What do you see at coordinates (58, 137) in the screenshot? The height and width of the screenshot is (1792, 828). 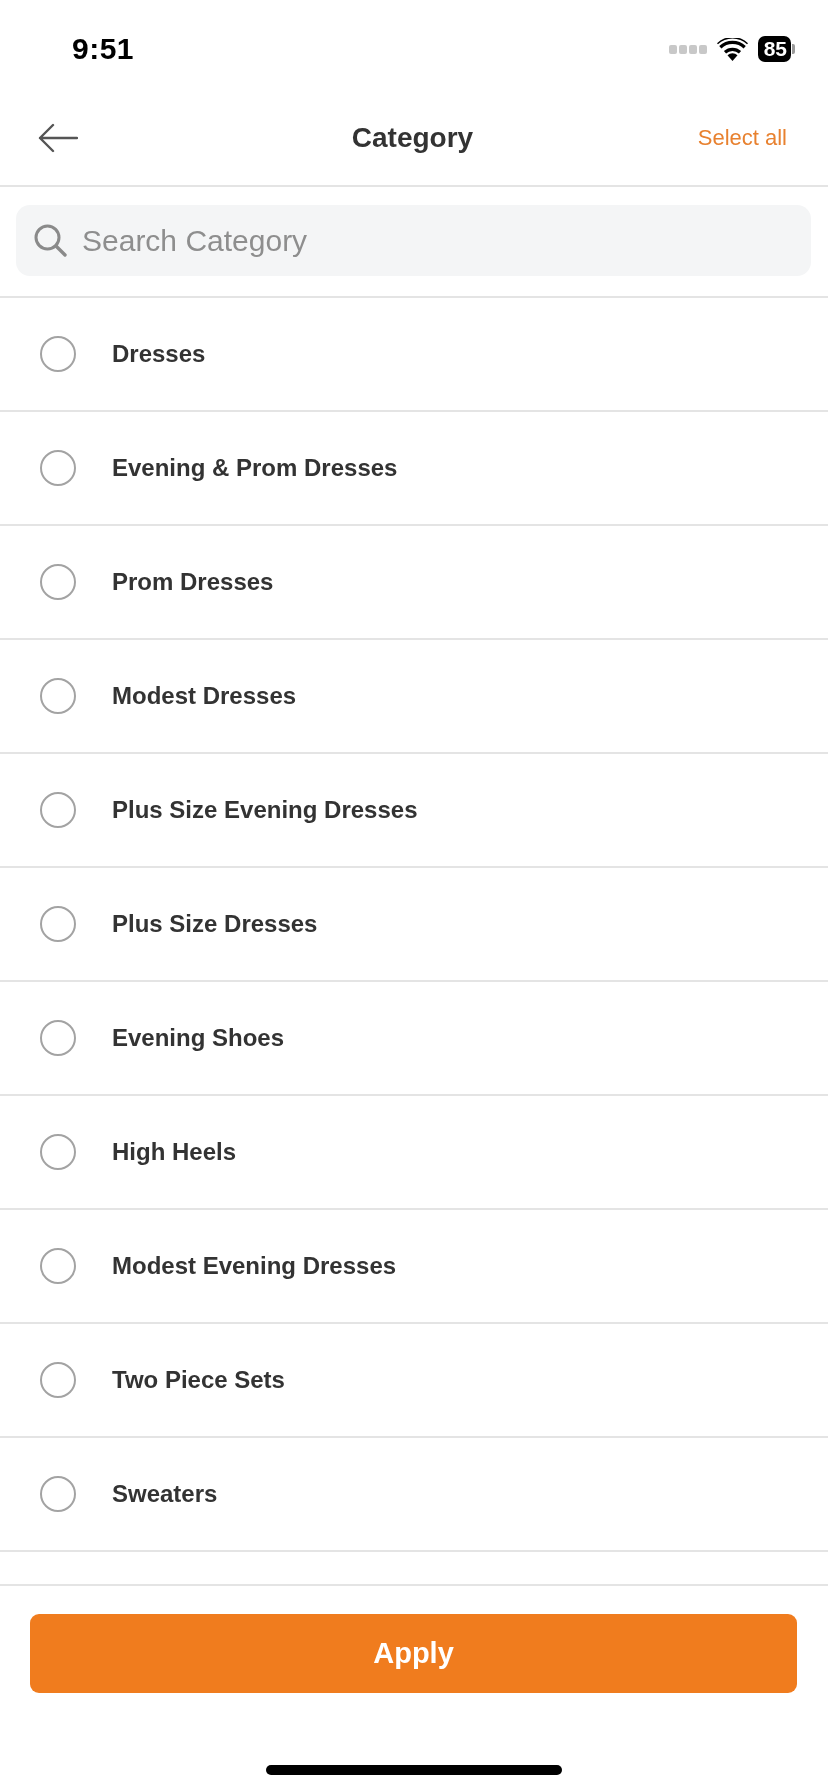 I see `back-arrow-icon` at bounding box center [58, 137].